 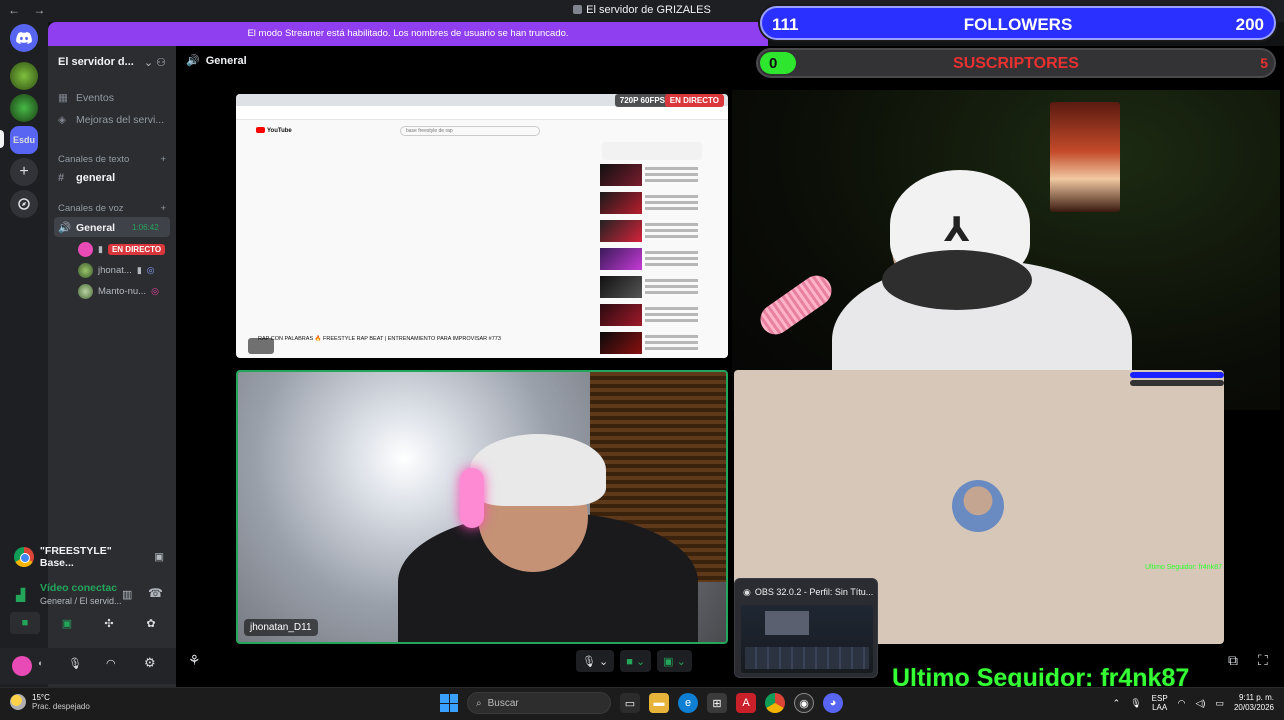 What do you see at coordinates (95, 98) in the screenshot?
I see `sidebar-item-label: Eventos` at bounding box center [95, 98].